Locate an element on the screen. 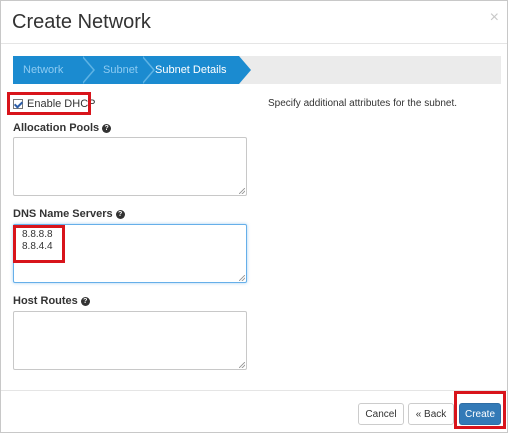 The width and height of the screenshot is (508, 433). dialog-footer: Cancel « Back Create is located at coordinates (254, 411).